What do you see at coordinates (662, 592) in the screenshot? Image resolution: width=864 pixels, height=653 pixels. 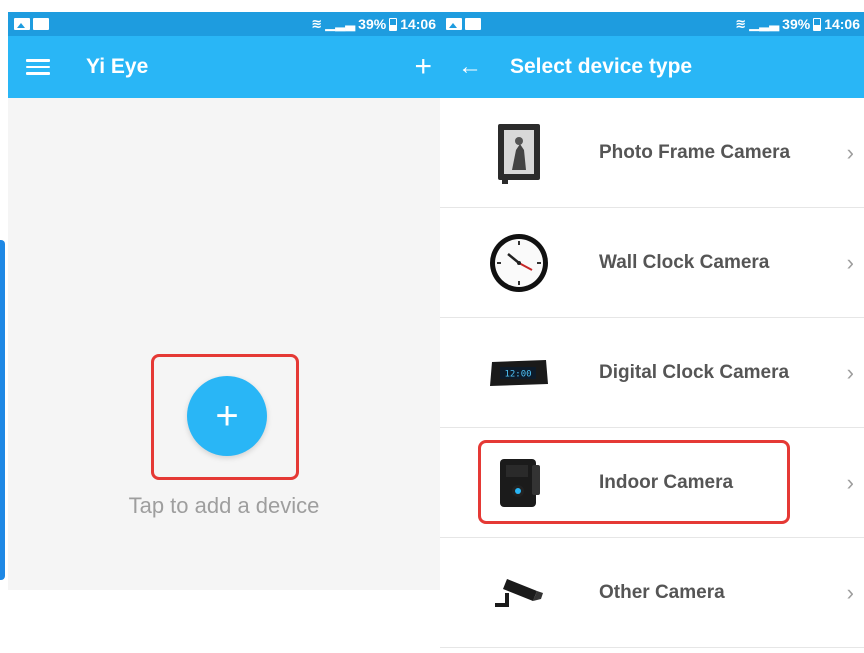 I see `device-label: Other Camera` at bounding box center [662, 592].